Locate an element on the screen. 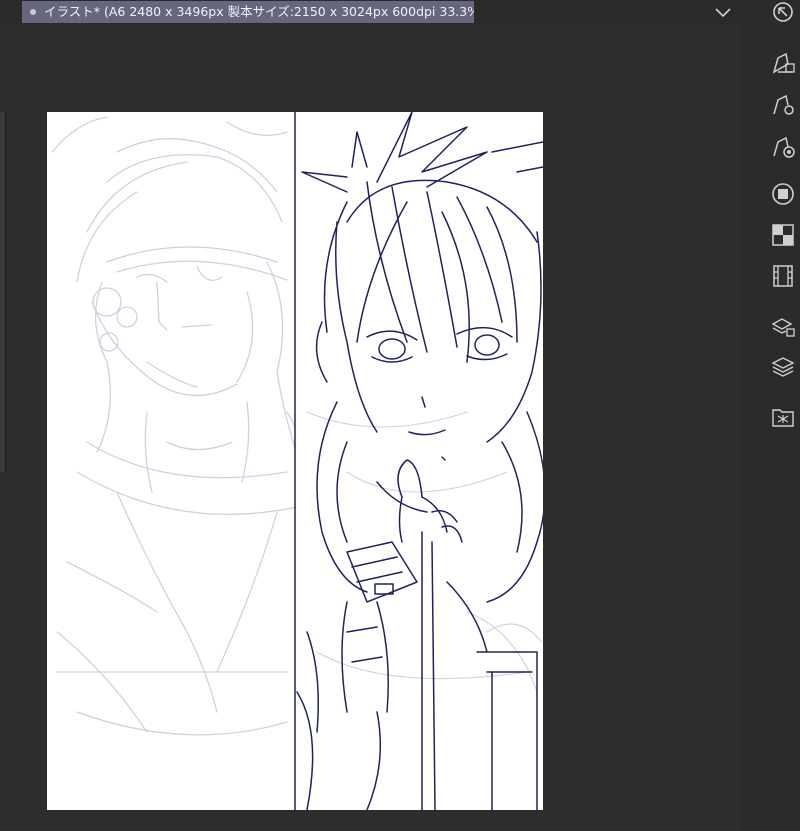 The height and width of the screenshot is (831, 800). color-set-icon is located at coordinates (783, 235).